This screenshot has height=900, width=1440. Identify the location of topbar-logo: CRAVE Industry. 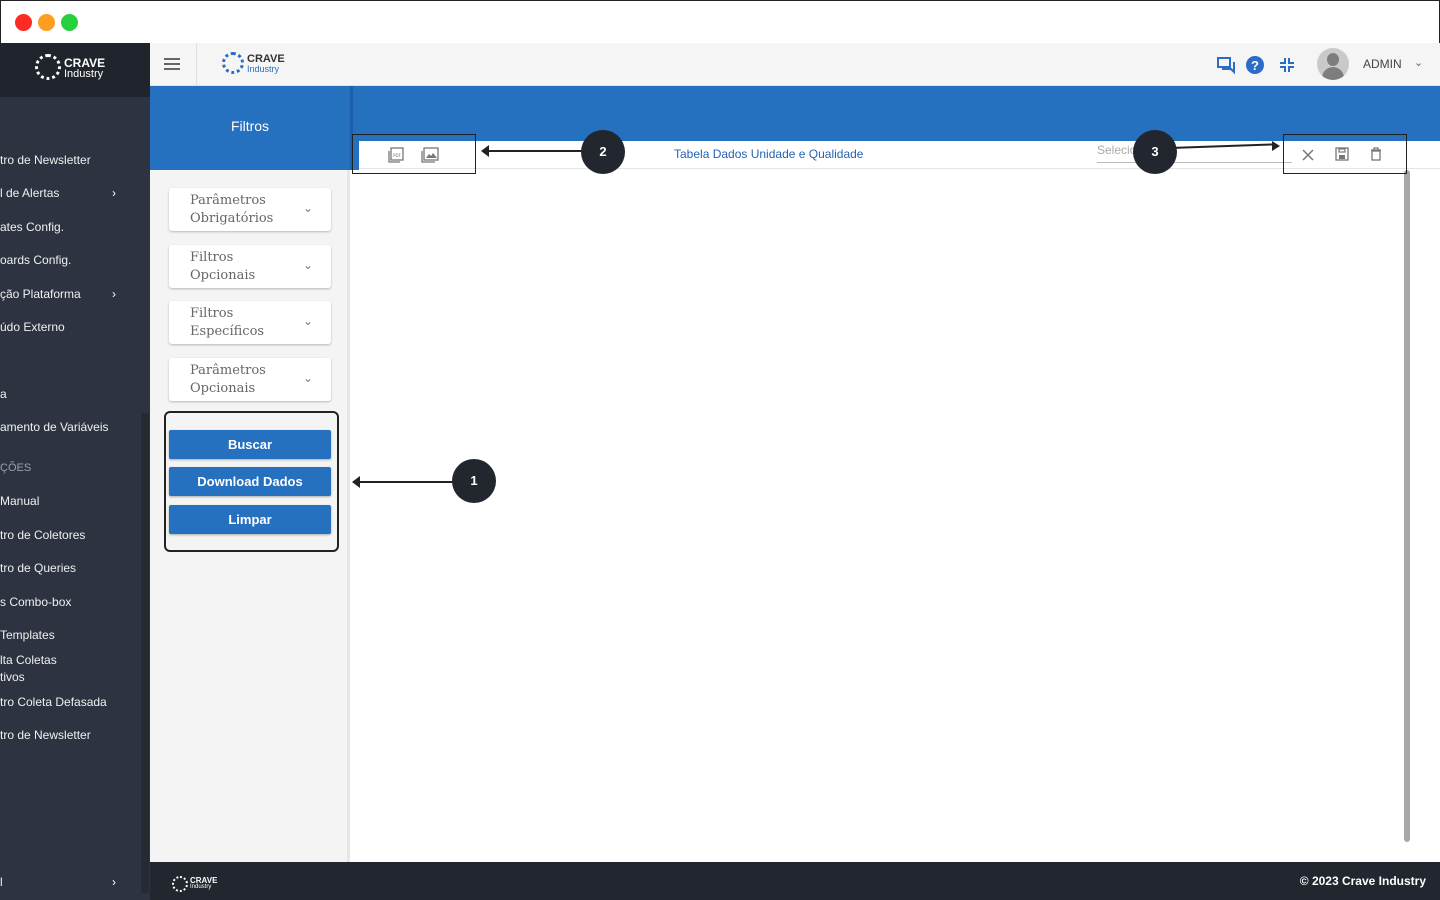
(266, 64).